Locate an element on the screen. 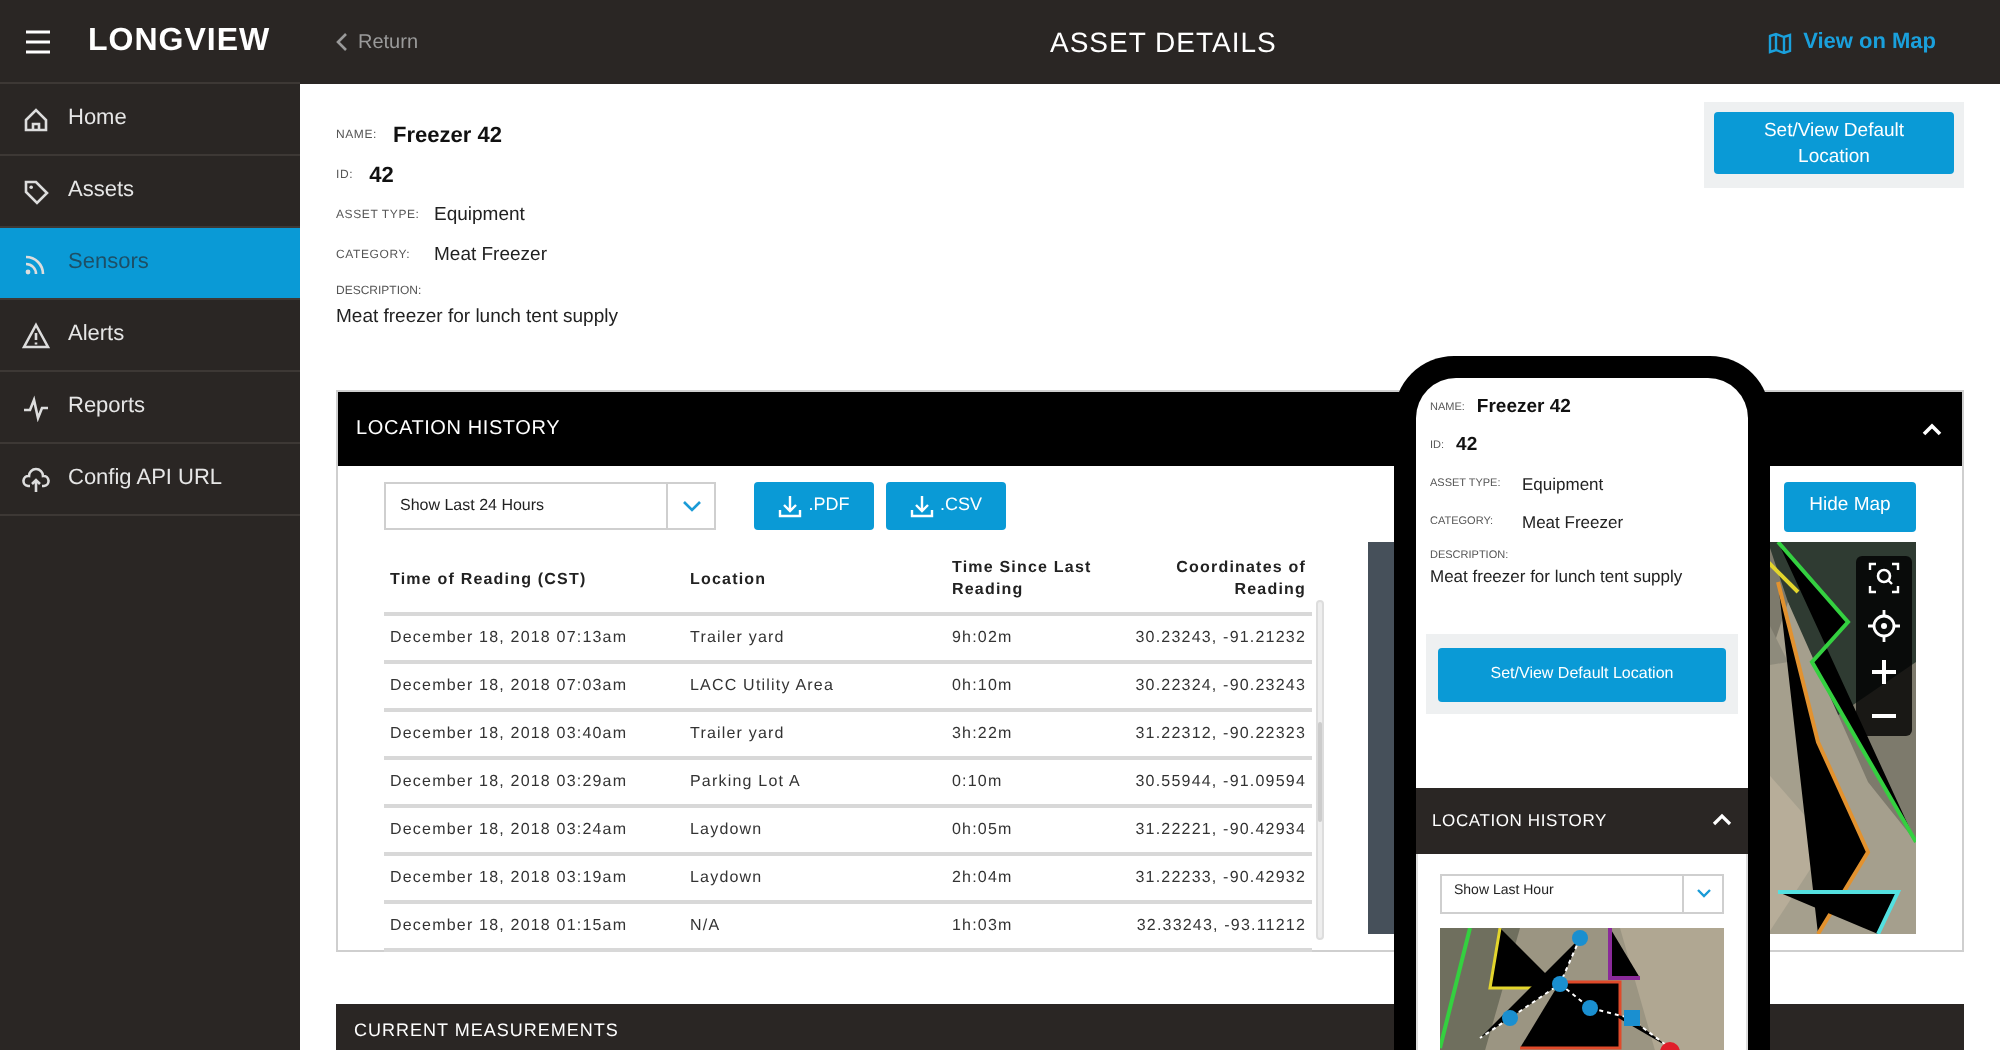  export-button: .CSV is located at coordinates (946, 506).